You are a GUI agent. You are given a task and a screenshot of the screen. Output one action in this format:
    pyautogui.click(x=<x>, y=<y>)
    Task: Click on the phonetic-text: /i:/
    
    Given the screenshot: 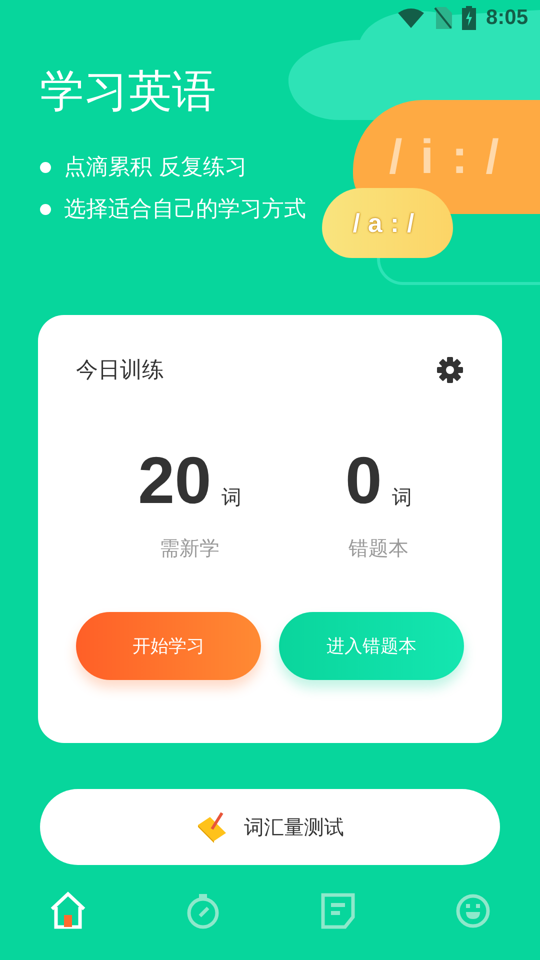 What is the action you would take?
    pyautogui.click(x=453, y=157)
    